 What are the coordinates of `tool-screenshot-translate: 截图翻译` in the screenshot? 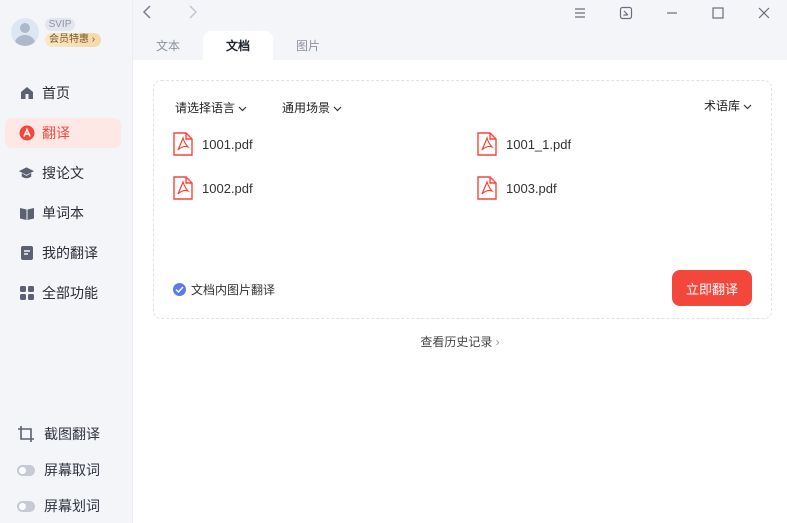 It's located at (58, 434).